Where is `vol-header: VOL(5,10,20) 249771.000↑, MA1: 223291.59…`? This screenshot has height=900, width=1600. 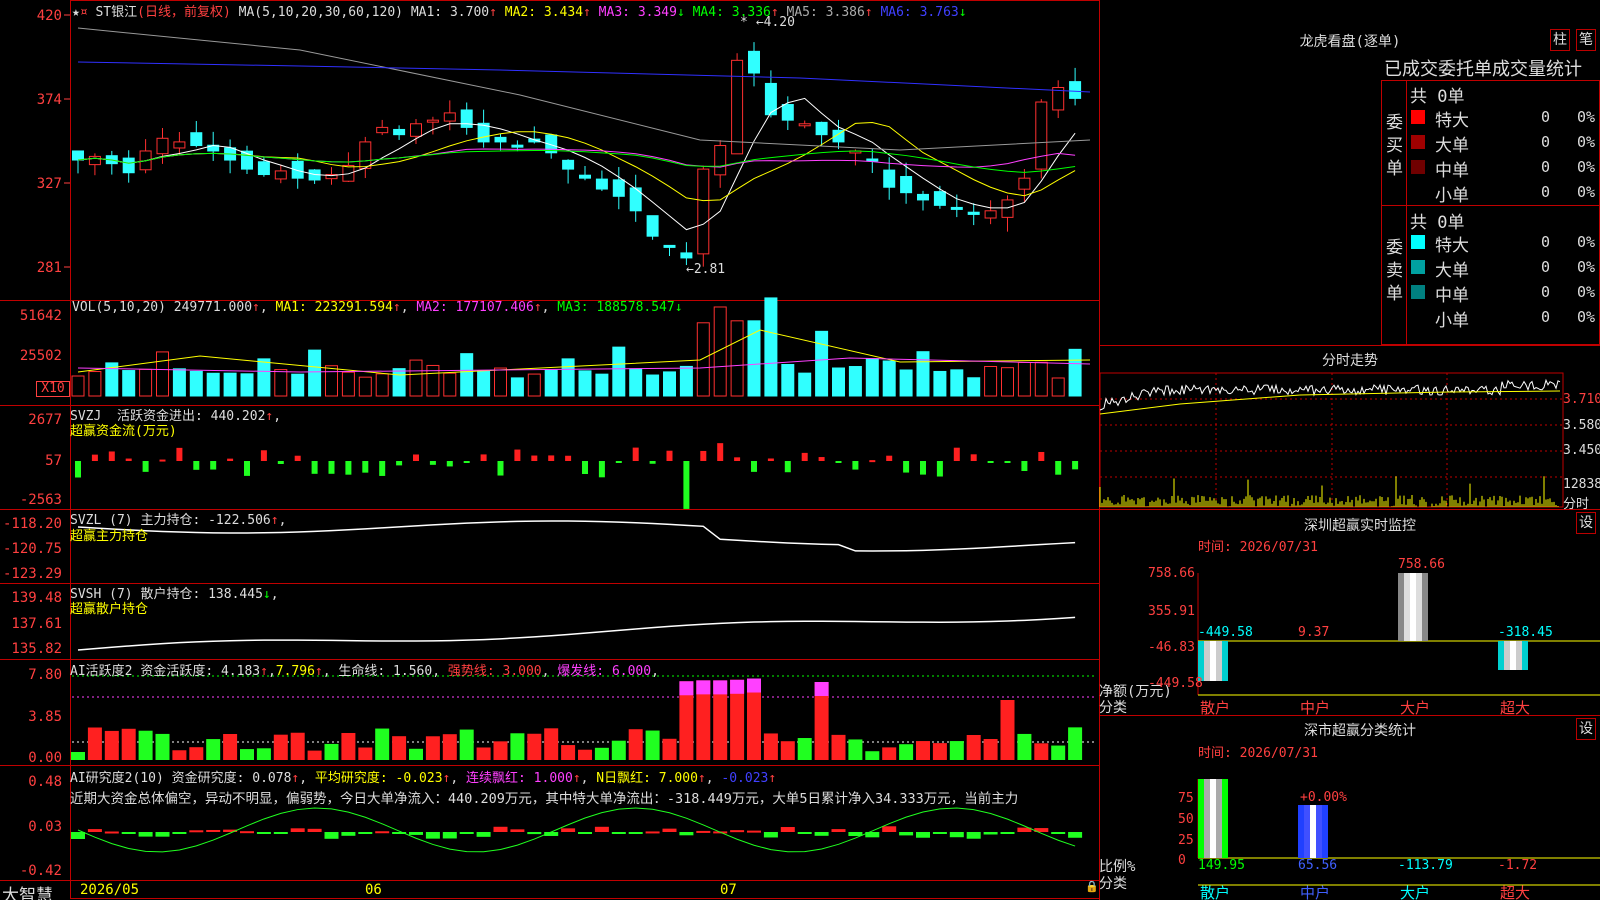
vol-header: VOL(5,10,20) 249771.000↑, MA1: 223291.59… is located at coordinates (377, 307).